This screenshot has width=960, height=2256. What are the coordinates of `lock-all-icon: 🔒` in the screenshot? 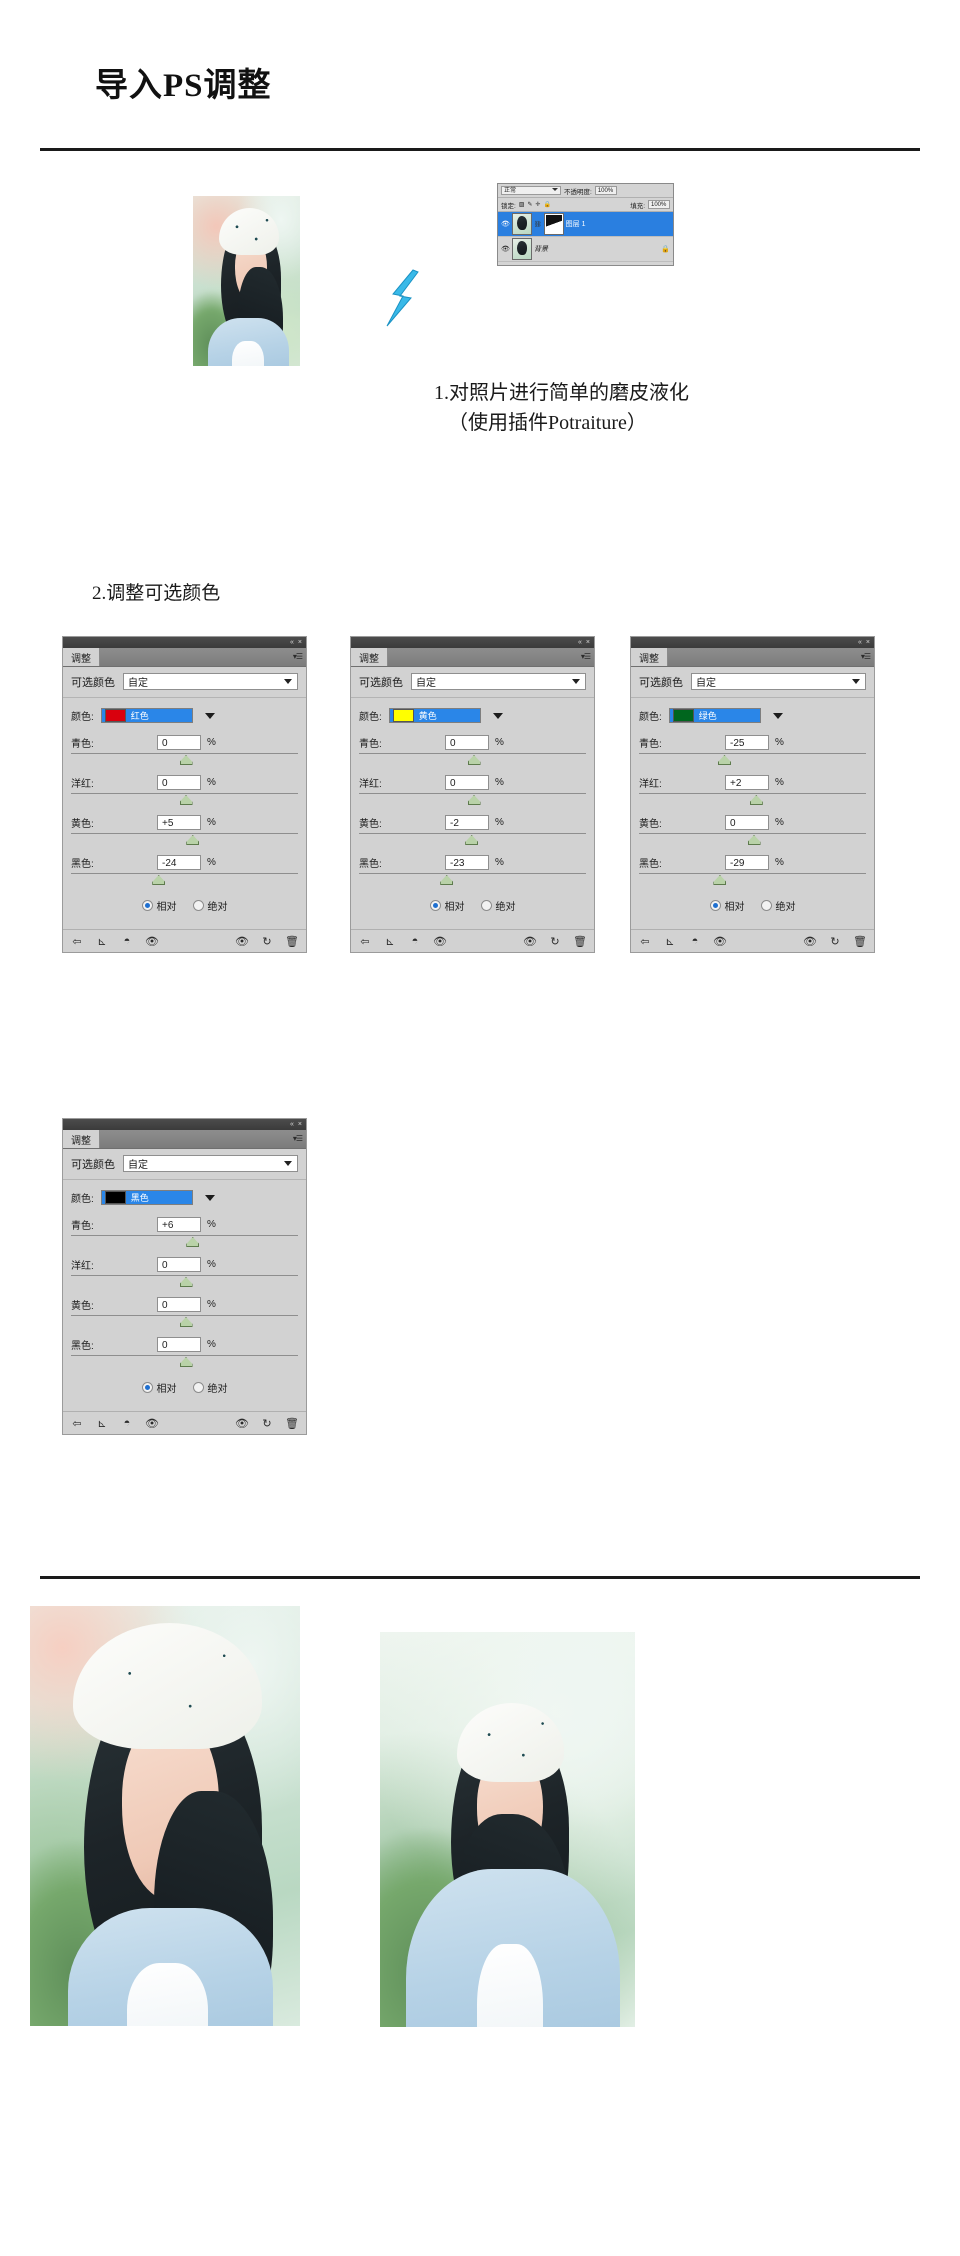 It's located at (547, 204).